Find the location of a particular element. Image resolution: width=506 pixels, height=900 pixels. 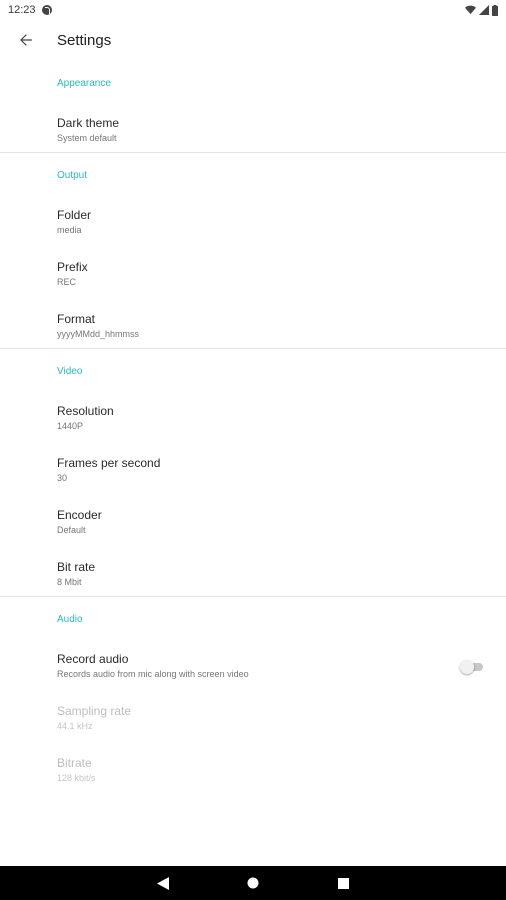

pref-title: Sampling rate is located at coordinates (94, 711).